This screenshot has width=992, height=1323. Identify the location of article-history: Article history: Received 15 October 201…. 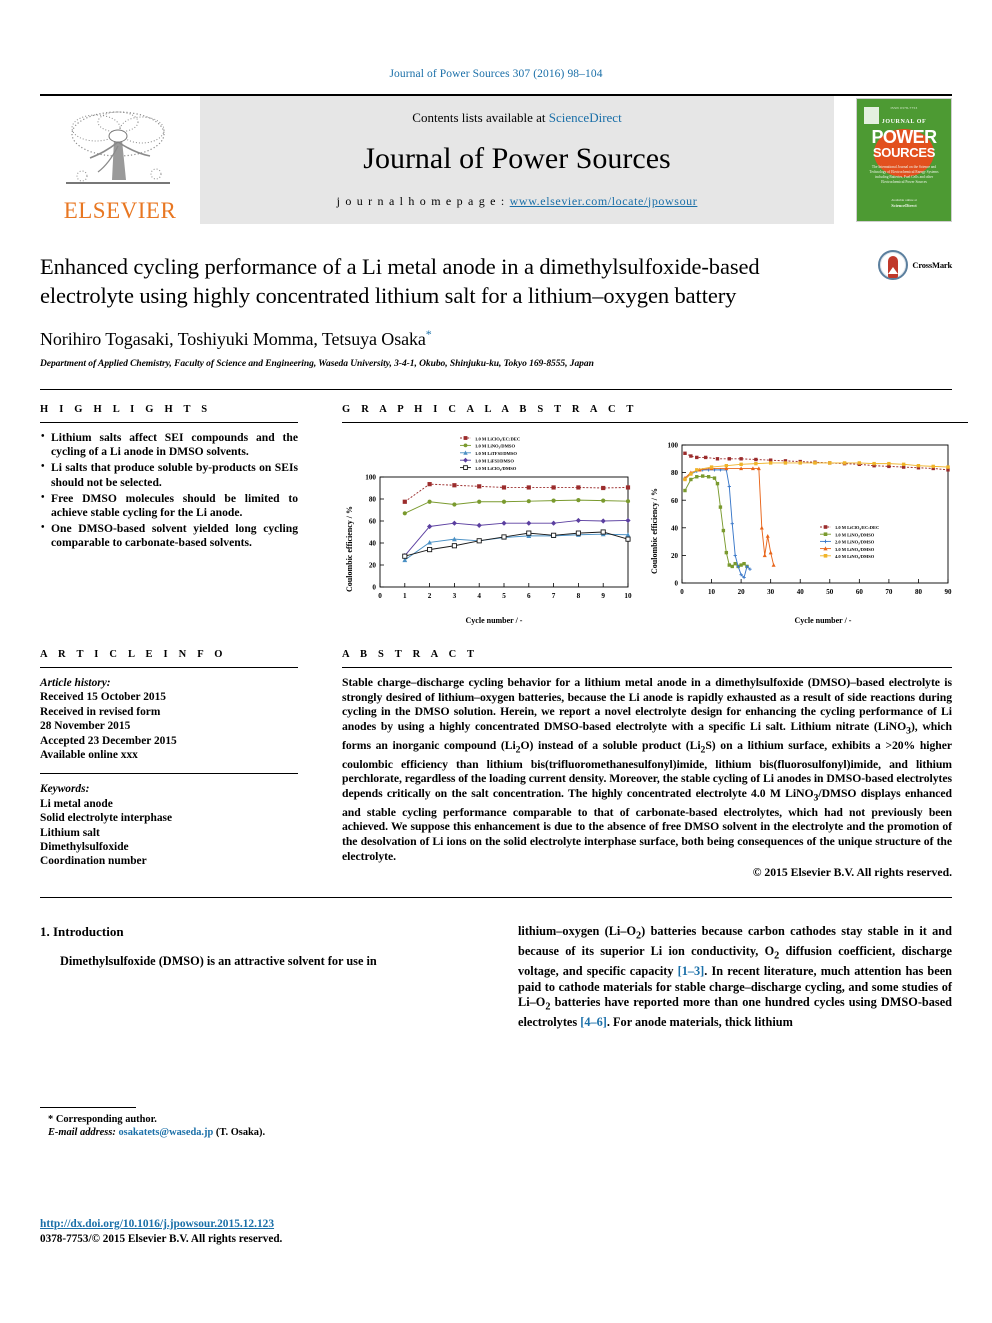
(169, 719).